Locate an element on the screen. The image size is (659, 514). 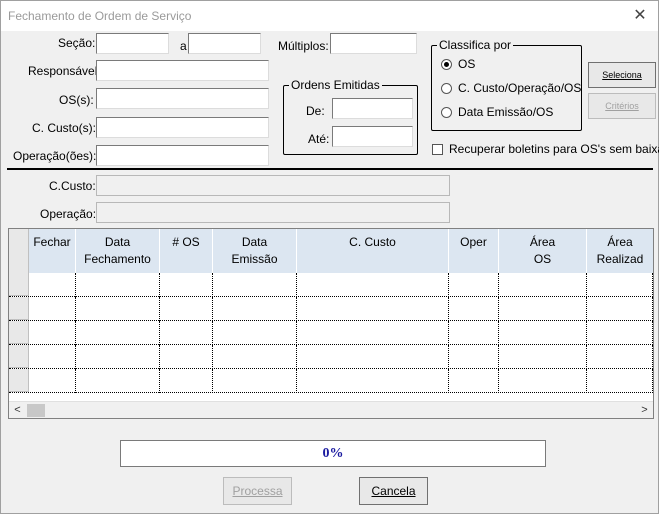
scroll-thumb is located at coordinates (36, 410).